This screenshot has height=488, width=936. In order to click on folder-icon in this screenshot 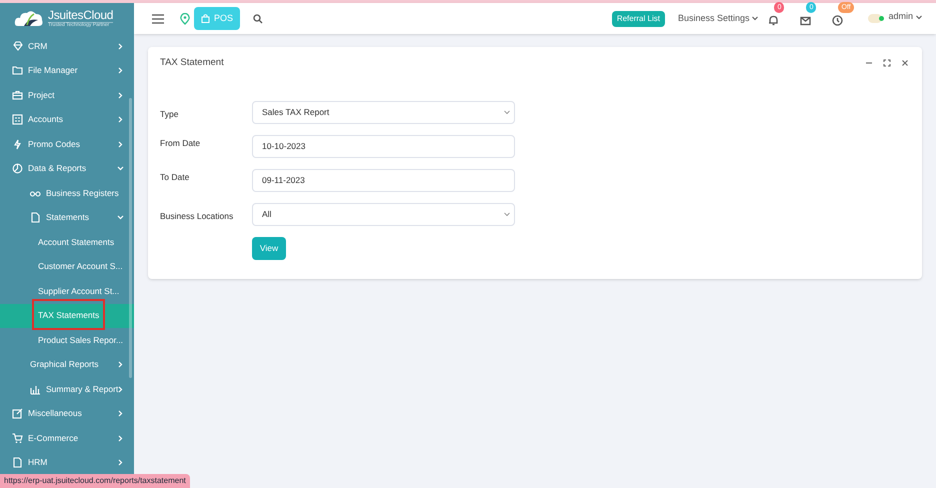, I will do `click(17, 70)`.